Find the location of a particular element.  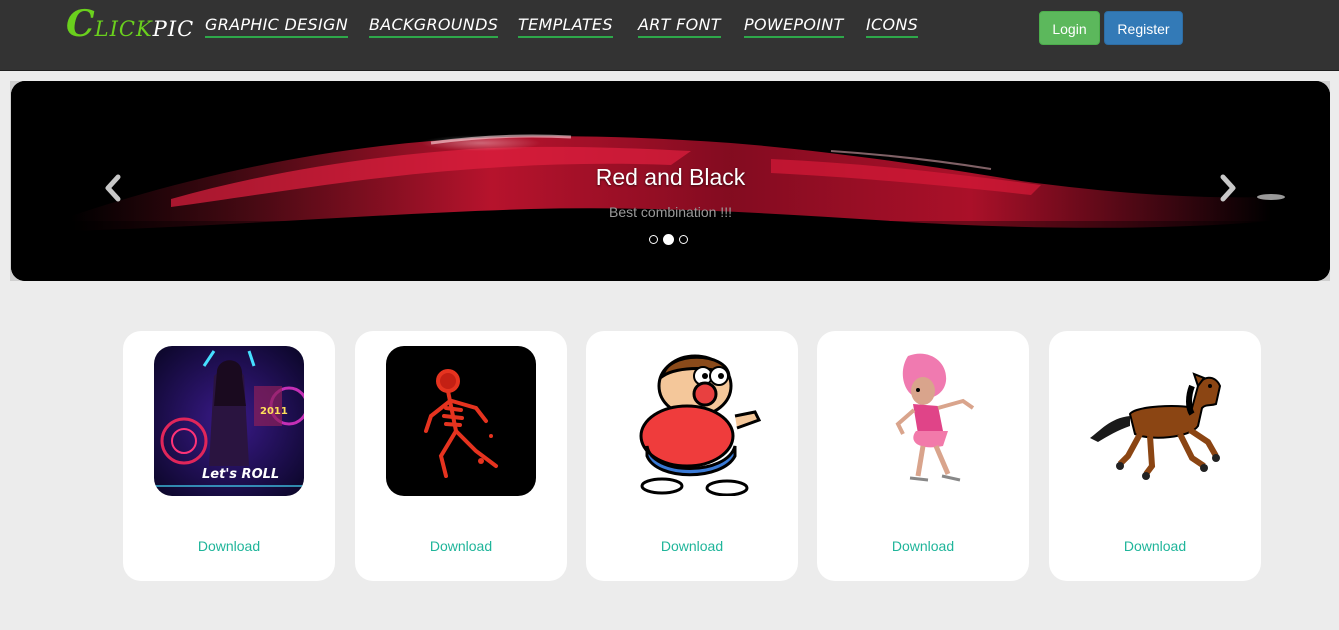

pink-hair-girl-skater-image is located at coordinates (923, 421).